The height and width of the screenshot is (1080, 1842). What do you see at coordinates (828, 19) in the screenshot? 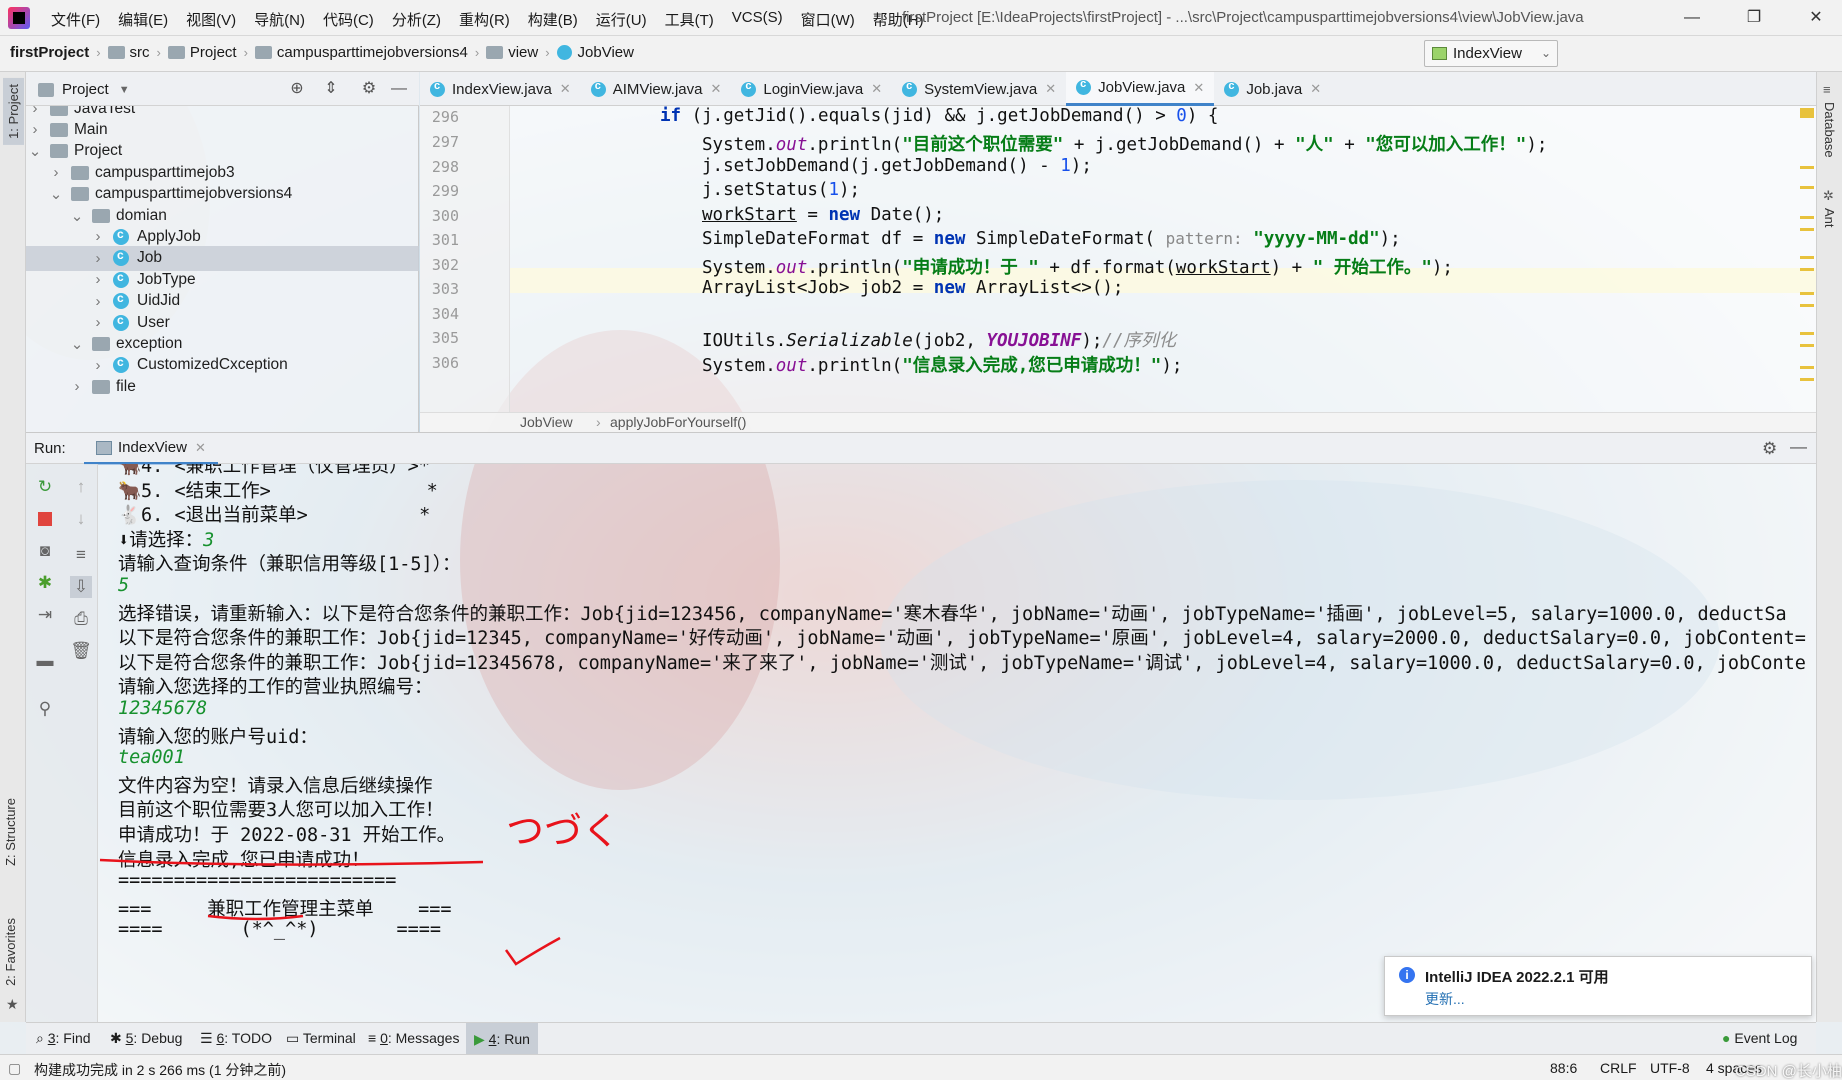
I see `menu-item: 窗口(W)` at bounding box center [828, 19].